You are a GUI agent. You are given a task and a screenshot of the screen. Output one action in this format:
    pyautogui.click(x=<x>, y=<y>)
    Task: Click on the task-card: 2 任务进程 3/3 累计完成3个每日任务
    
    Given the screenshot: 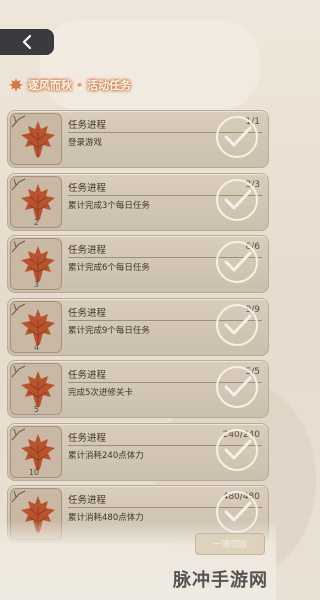 What is the action you would take?
    pyautogui.click(x=138, y=201)
    